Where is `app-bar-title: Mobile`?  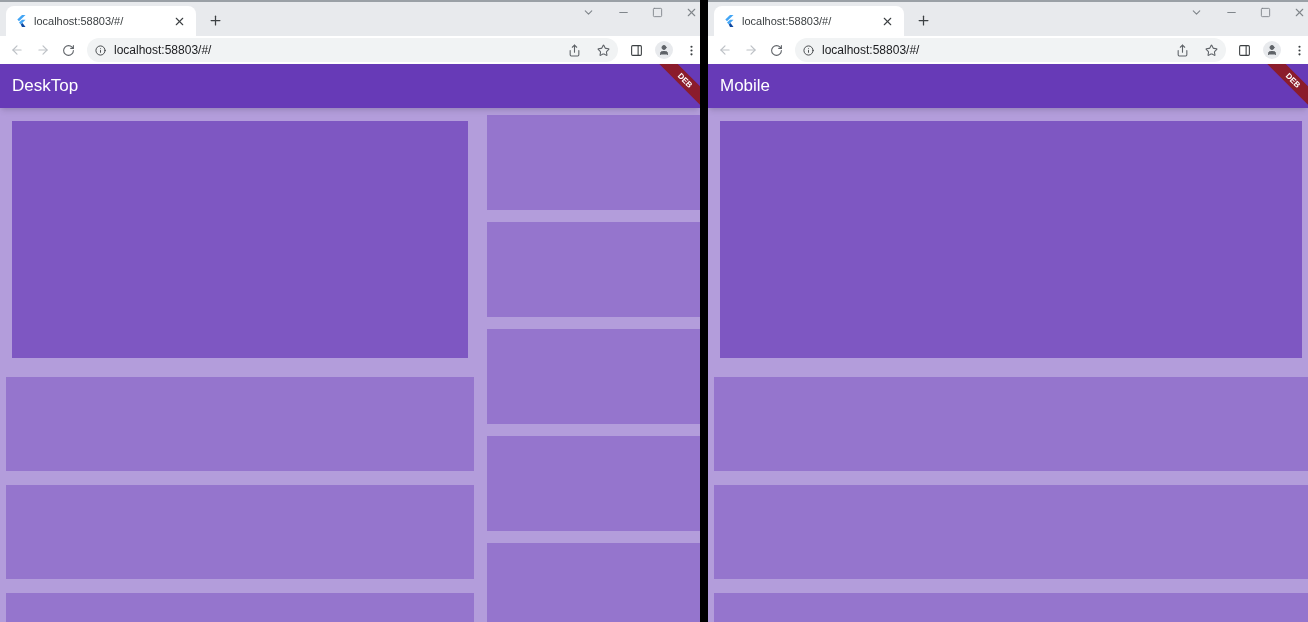 app-bar-title: Mobile is located at coordinates (745, 86).